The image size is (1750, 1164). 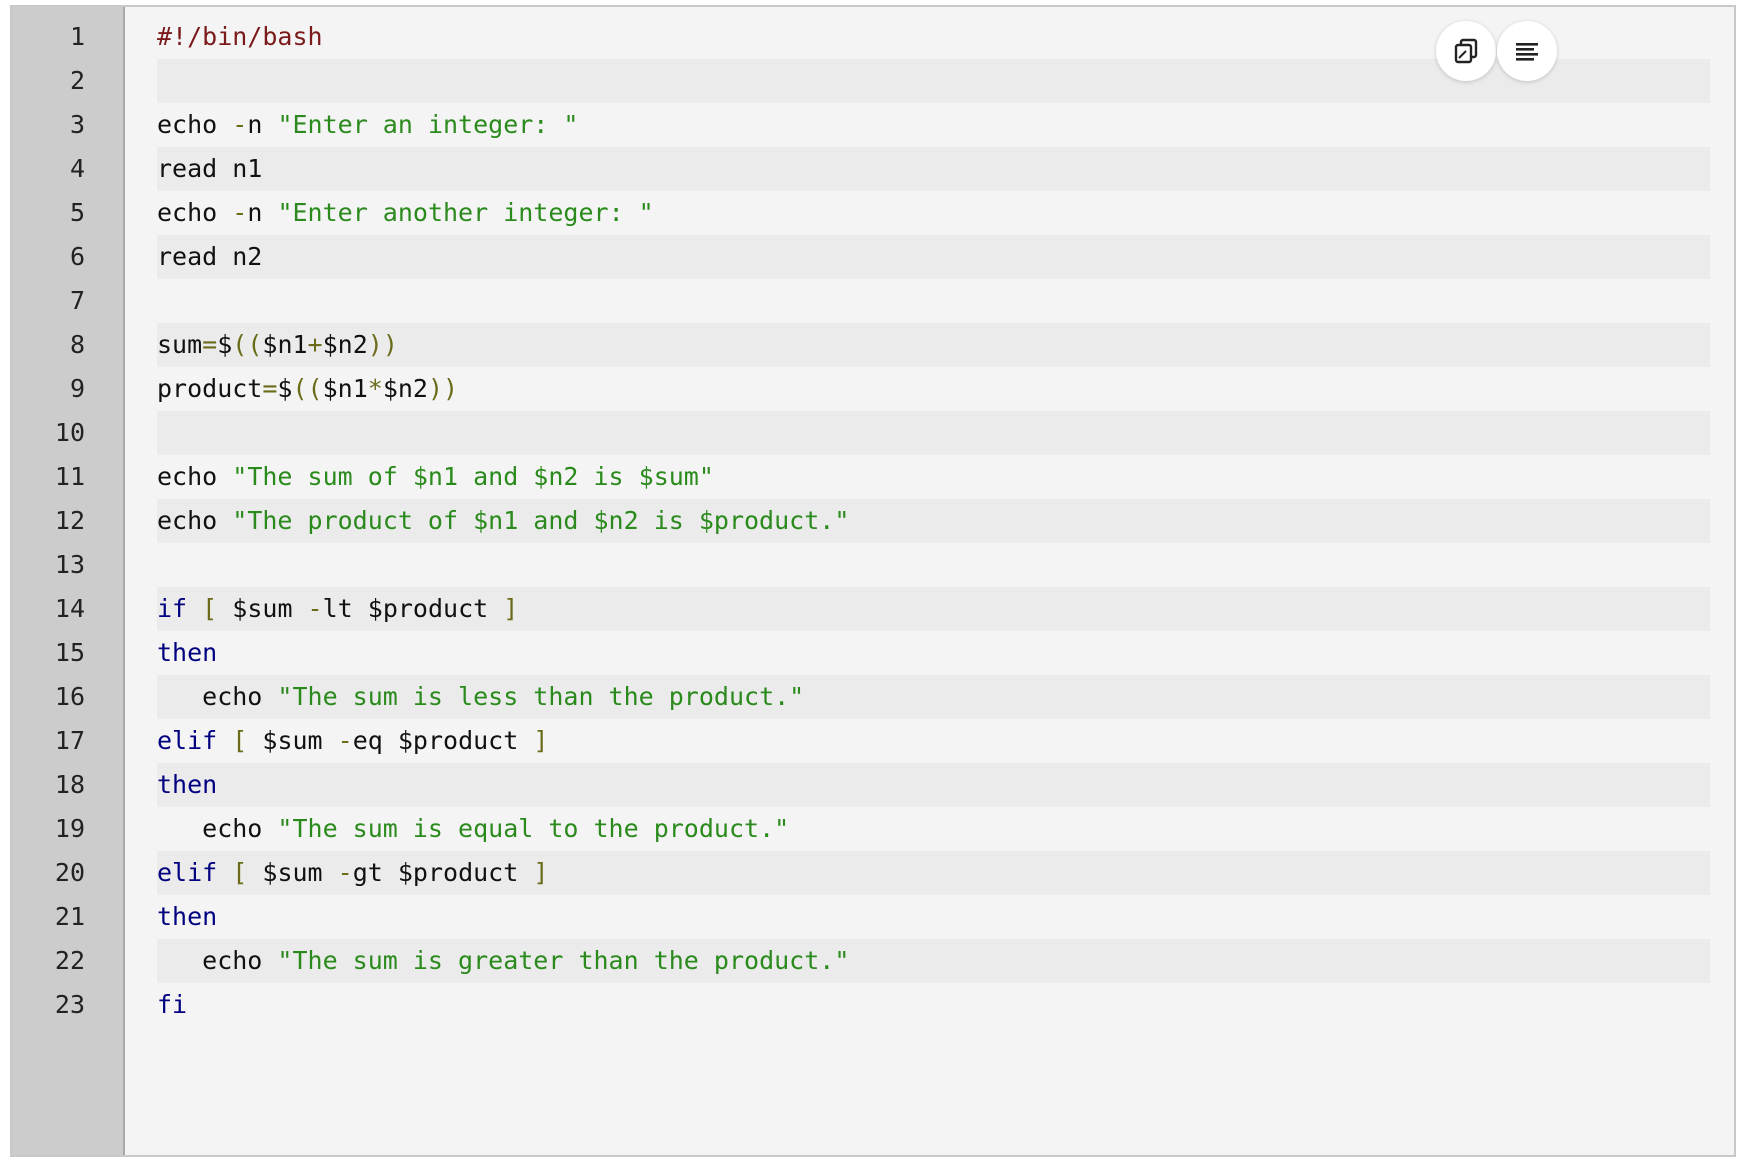 What do you see at coordinates (69, 916) in the screenshot?
I see `line-number: 21` at bounding box center [69, 916].